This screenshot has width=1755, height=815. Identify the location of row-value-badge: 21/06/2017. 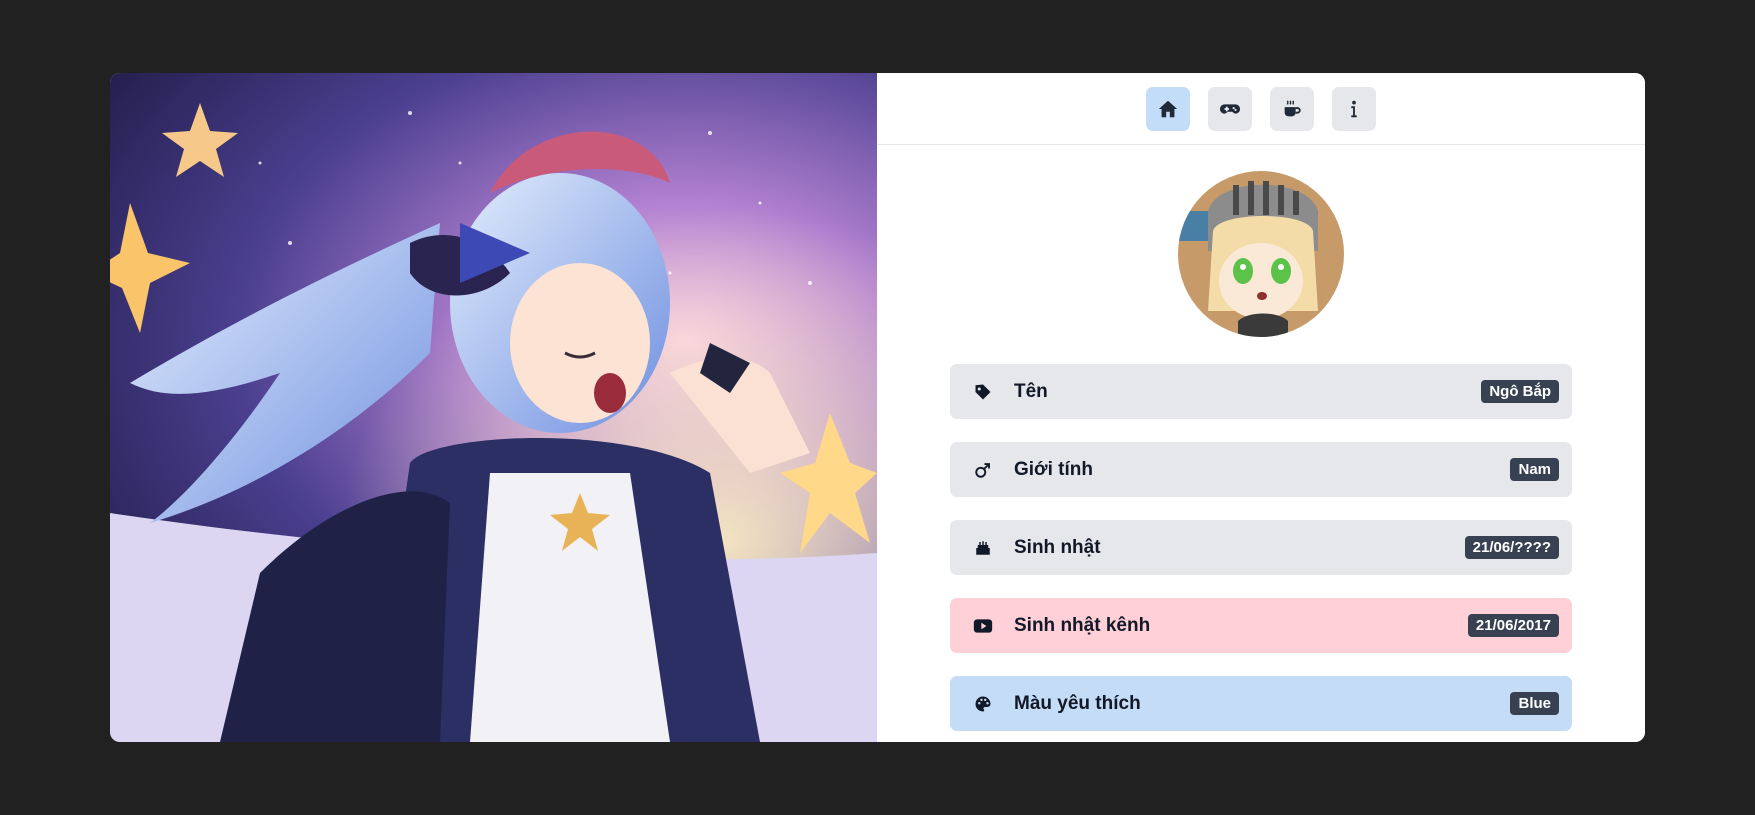
(1513, 625).